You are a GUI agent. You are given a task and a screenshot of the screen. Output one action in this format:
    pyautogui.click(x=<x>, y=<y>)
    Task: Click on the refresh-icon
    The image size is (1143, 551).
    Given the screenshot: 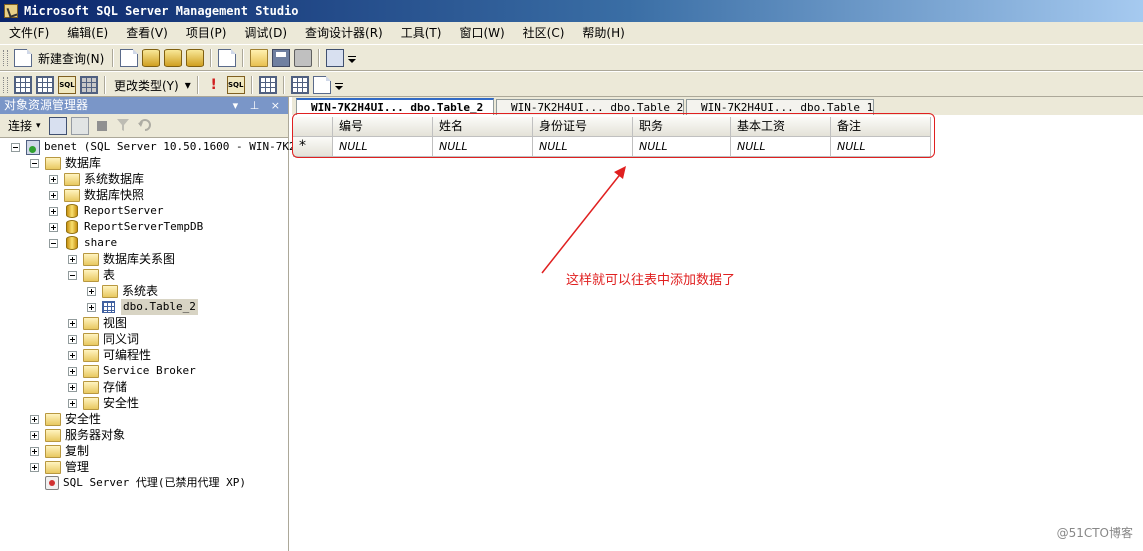 What is the action you would take?
    pyautogui.click(x=146, y=126)
    